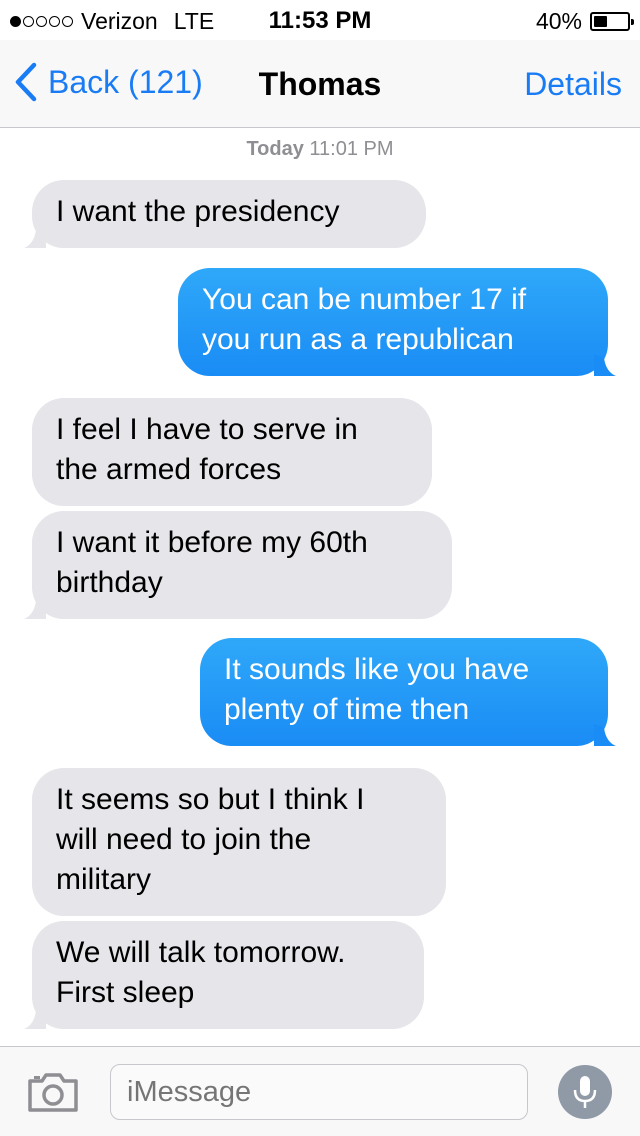 The width and height of the screenshot is (640, 1136). I want to click on camera-icon, so click(53, 1092).